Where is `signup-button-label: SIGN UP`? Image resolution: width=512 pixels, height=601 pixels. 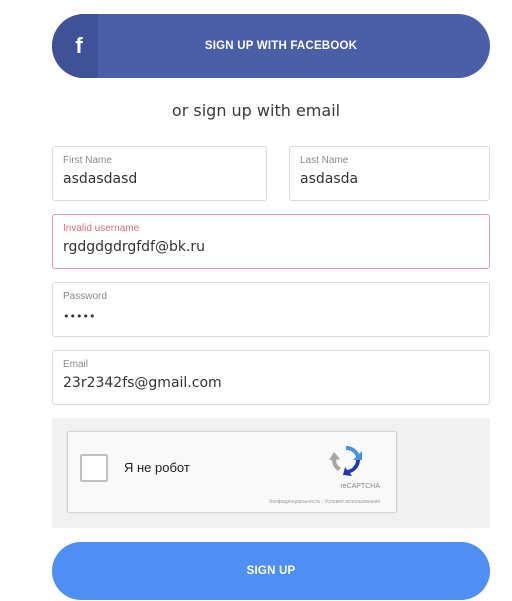
signup-button-label: SIGN UP is located at coordinates (271, 571).